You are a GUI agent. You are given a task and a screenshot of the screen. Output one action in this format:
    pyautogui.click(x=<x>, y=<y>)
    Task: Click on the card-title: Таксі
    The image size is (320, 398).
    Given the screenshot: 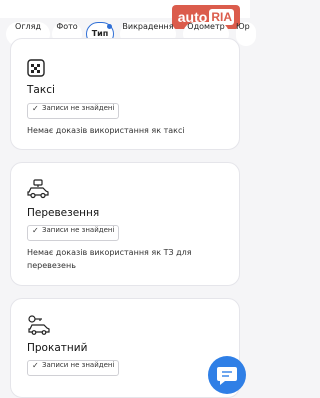 What is the action you would take?
    pyautogui.click(x=41, y=90)
    